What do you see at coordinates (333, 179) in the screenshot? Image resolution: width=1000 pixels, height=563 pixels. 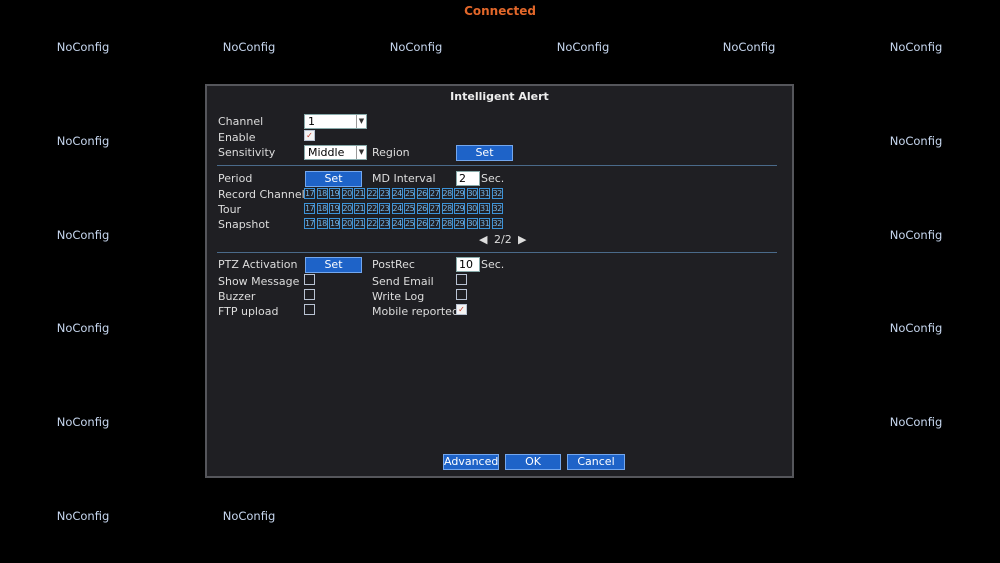 I see `period-set-button: Set` at bounding box center [333, 179].